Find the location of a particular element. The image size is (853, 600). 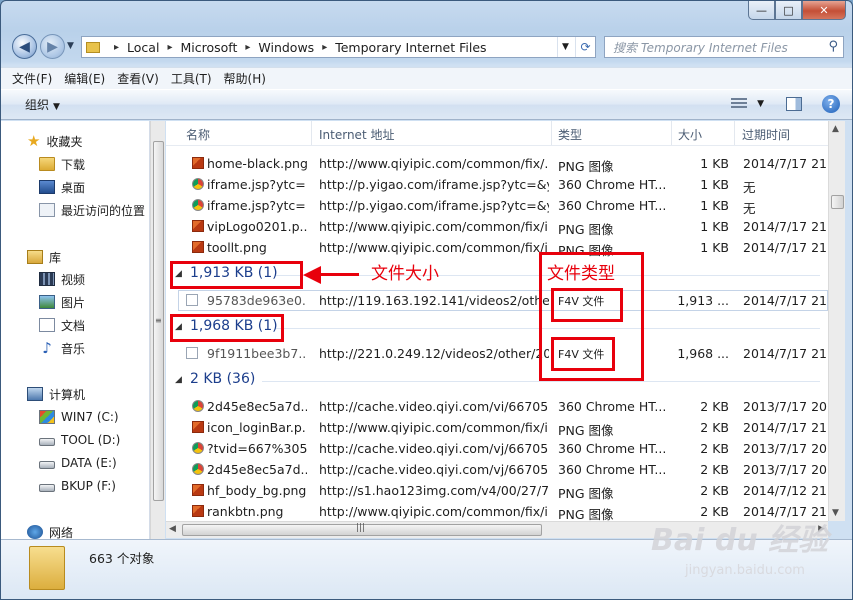

group-header-2kb: ◢ 2 KB (36) is located at coordinates (497, 380).